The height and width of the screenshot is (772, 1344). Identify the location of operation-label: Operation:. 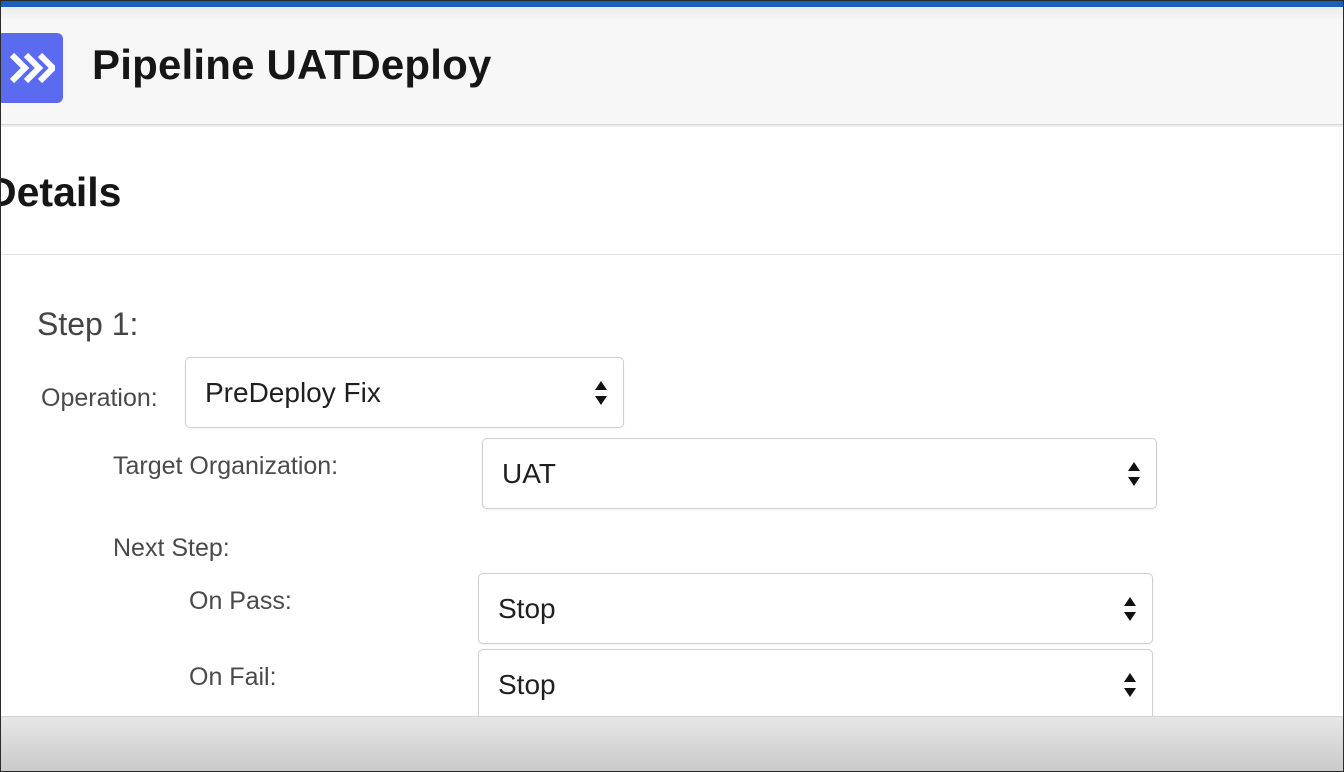
(99, 398).